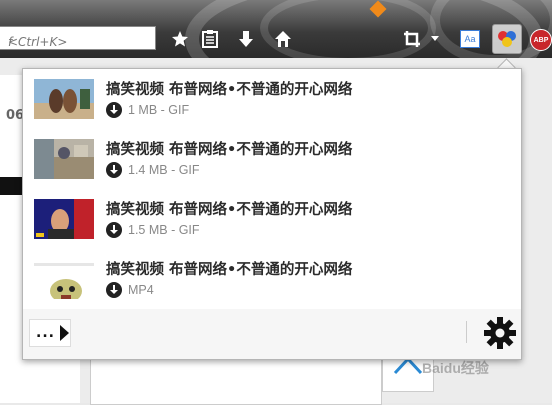  Describe the element at coordinates (412, 39) in the screenshot. I see `crop-icon` at that location.